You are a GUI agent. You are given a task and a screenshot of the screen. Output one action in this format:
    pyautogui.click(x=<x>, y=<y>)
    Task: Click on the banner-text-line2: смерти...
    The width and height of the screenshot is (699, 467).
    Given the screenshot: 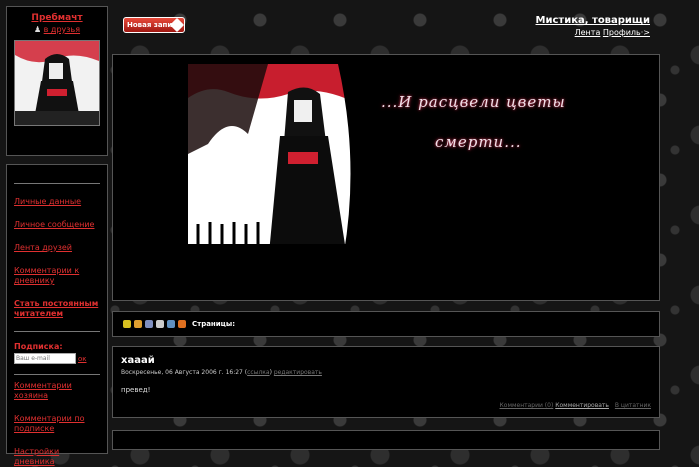 What is the action you would take?
    pyautogui.click(x=478, y=142)
    